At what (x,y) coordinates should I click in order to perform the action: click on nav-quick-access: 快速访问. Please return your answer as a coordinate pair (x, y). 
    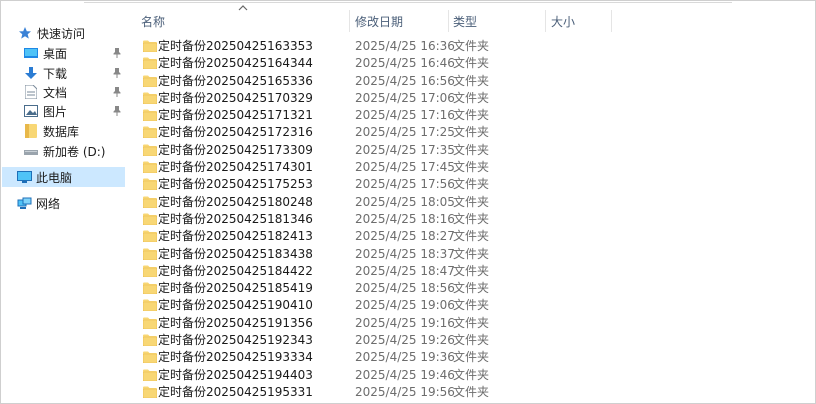
    Looking at the image, I should click on (51, 33).